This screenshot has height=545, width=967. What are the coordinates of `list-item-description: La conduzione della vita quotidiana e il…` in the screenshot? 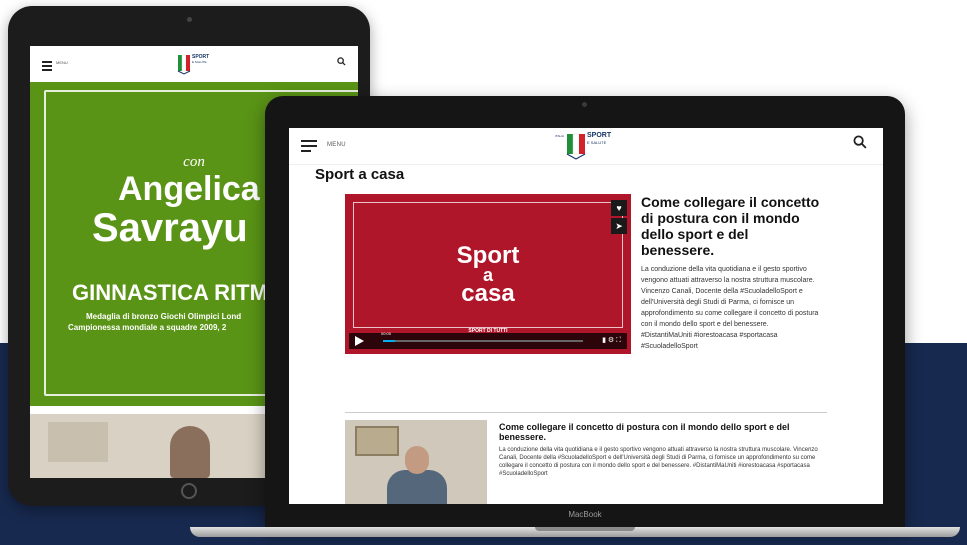 It's located at (658, 462).